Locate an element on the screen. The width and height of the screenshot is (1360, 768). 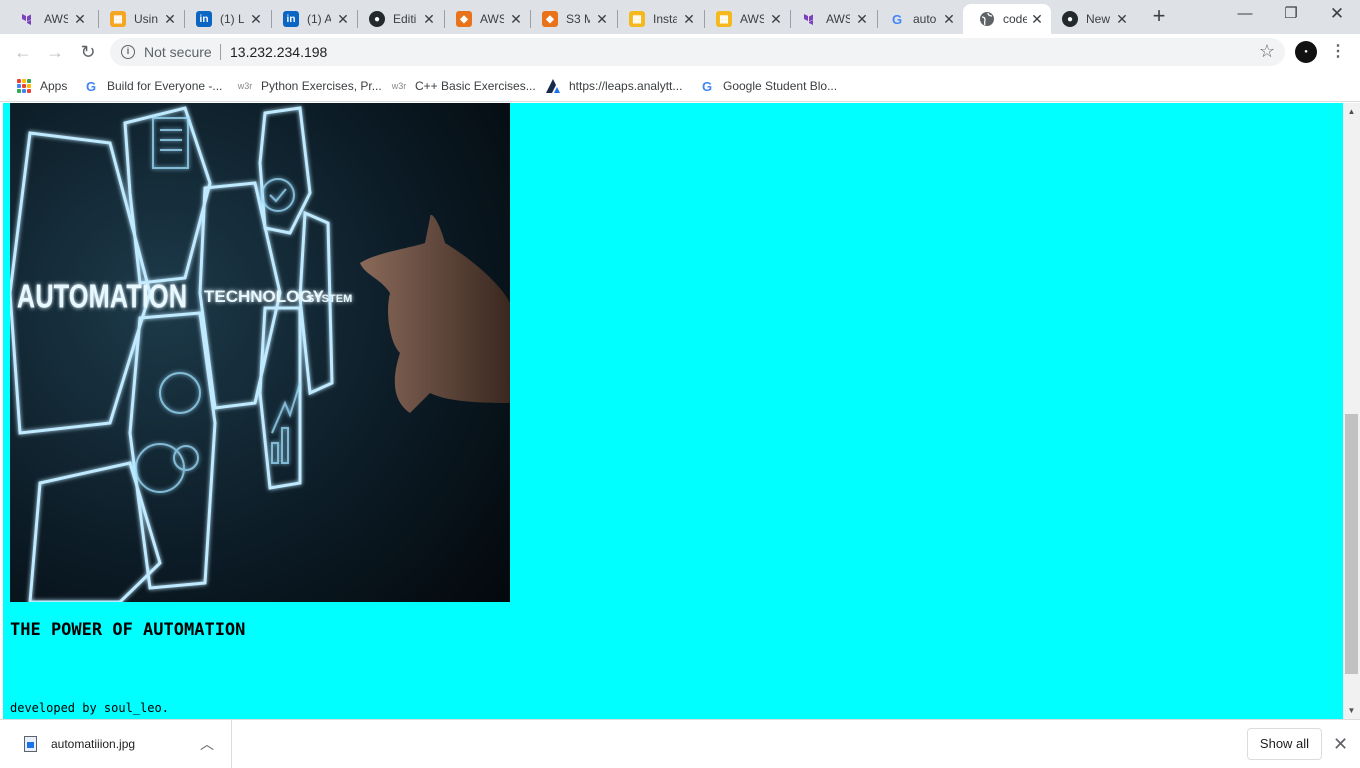
profile-avatar: ● is located at coordinates (1306, 52).